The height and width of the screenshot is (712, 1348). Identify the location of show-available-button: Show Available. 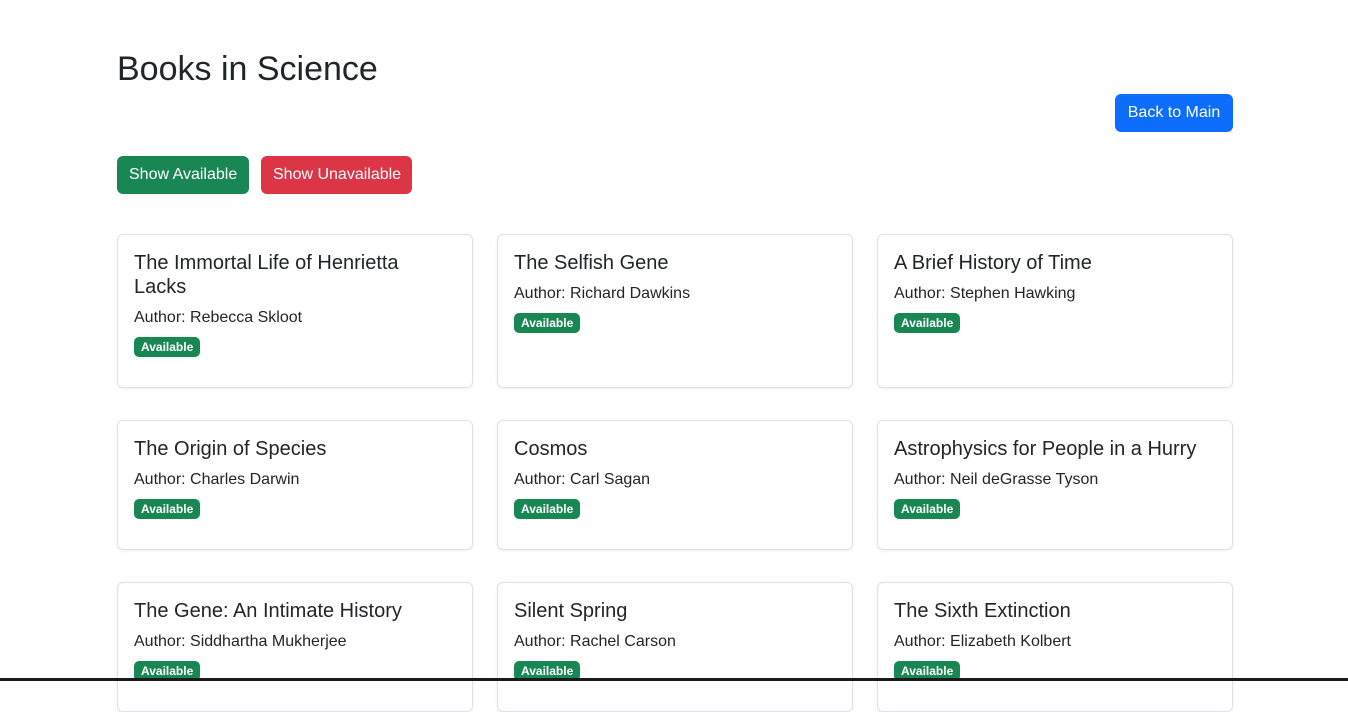
(183, 175).